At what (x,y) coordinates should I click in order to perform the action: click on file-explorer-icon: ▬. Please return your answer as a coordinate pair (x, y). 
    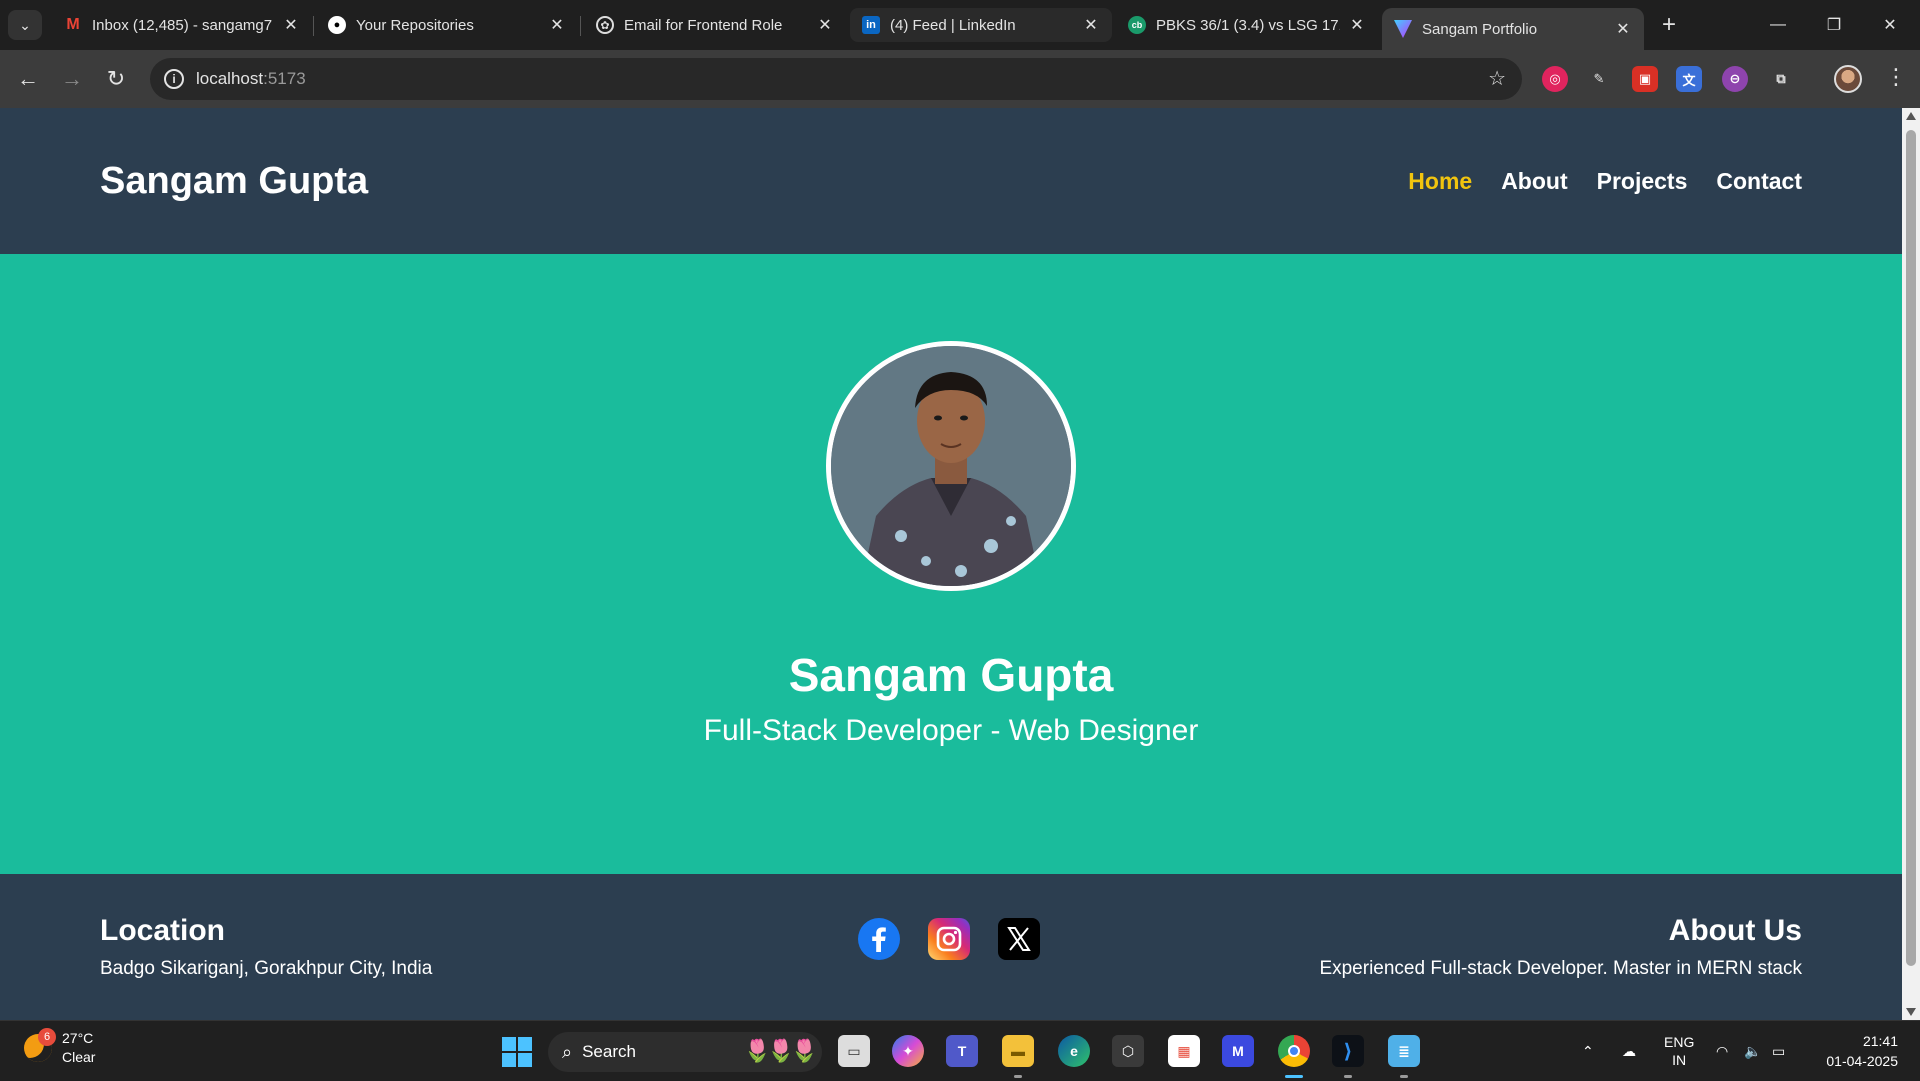
    Looking at the image, I should click on (1018, 1051).